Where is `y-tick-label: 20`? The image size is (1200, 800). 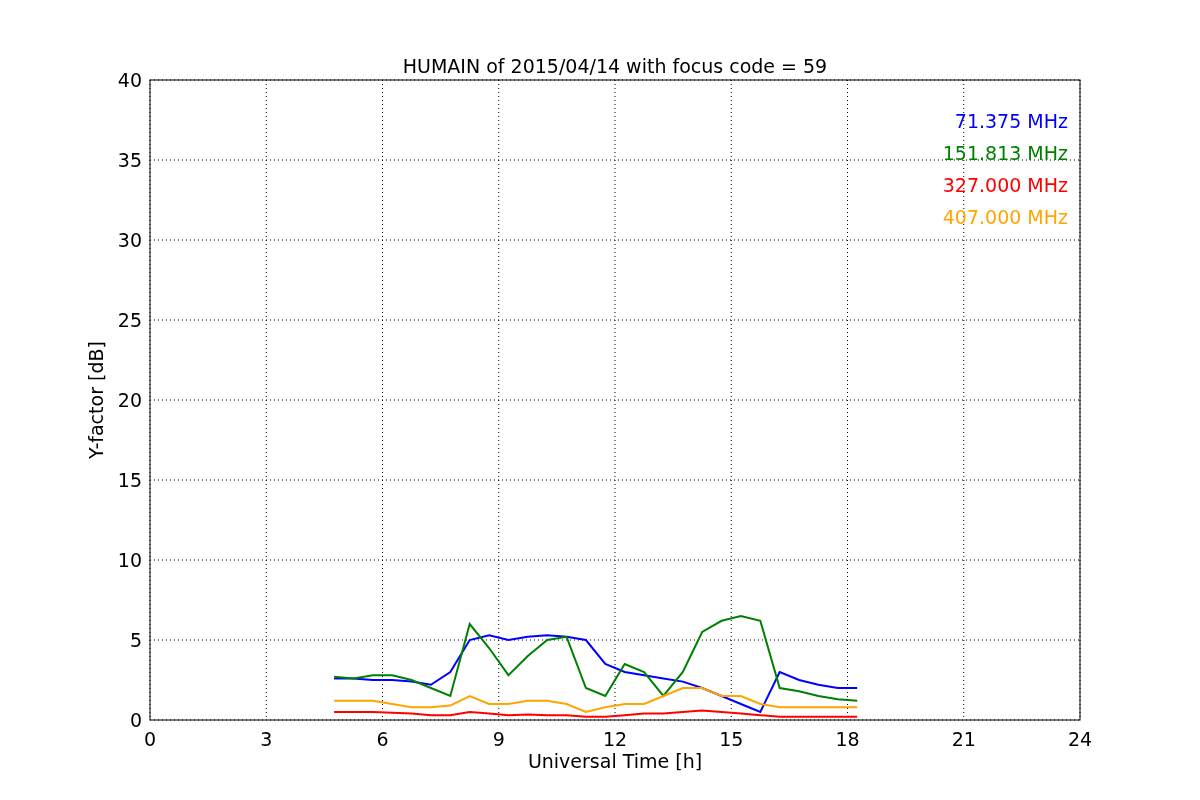
y-tick-label: 20 is located at coordinates (129, 400).